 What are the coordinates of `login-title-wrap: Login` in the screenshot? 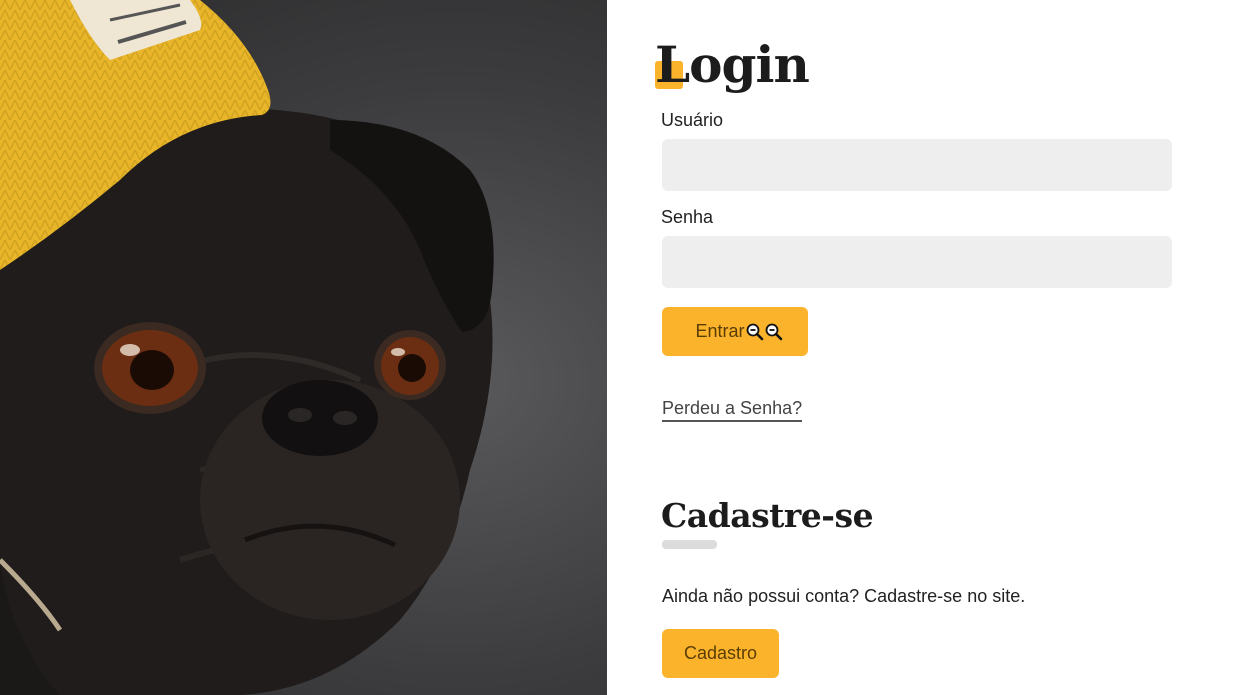 It's located at (732, 65).